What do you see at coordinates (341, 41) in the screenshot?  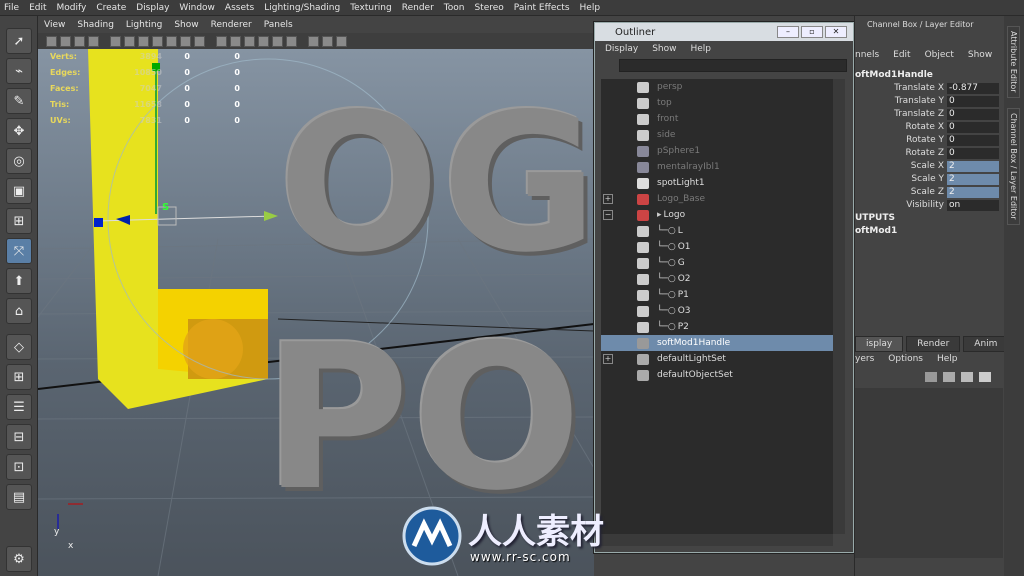 I see `hq-render-icon` at bounding box center [341, 41].